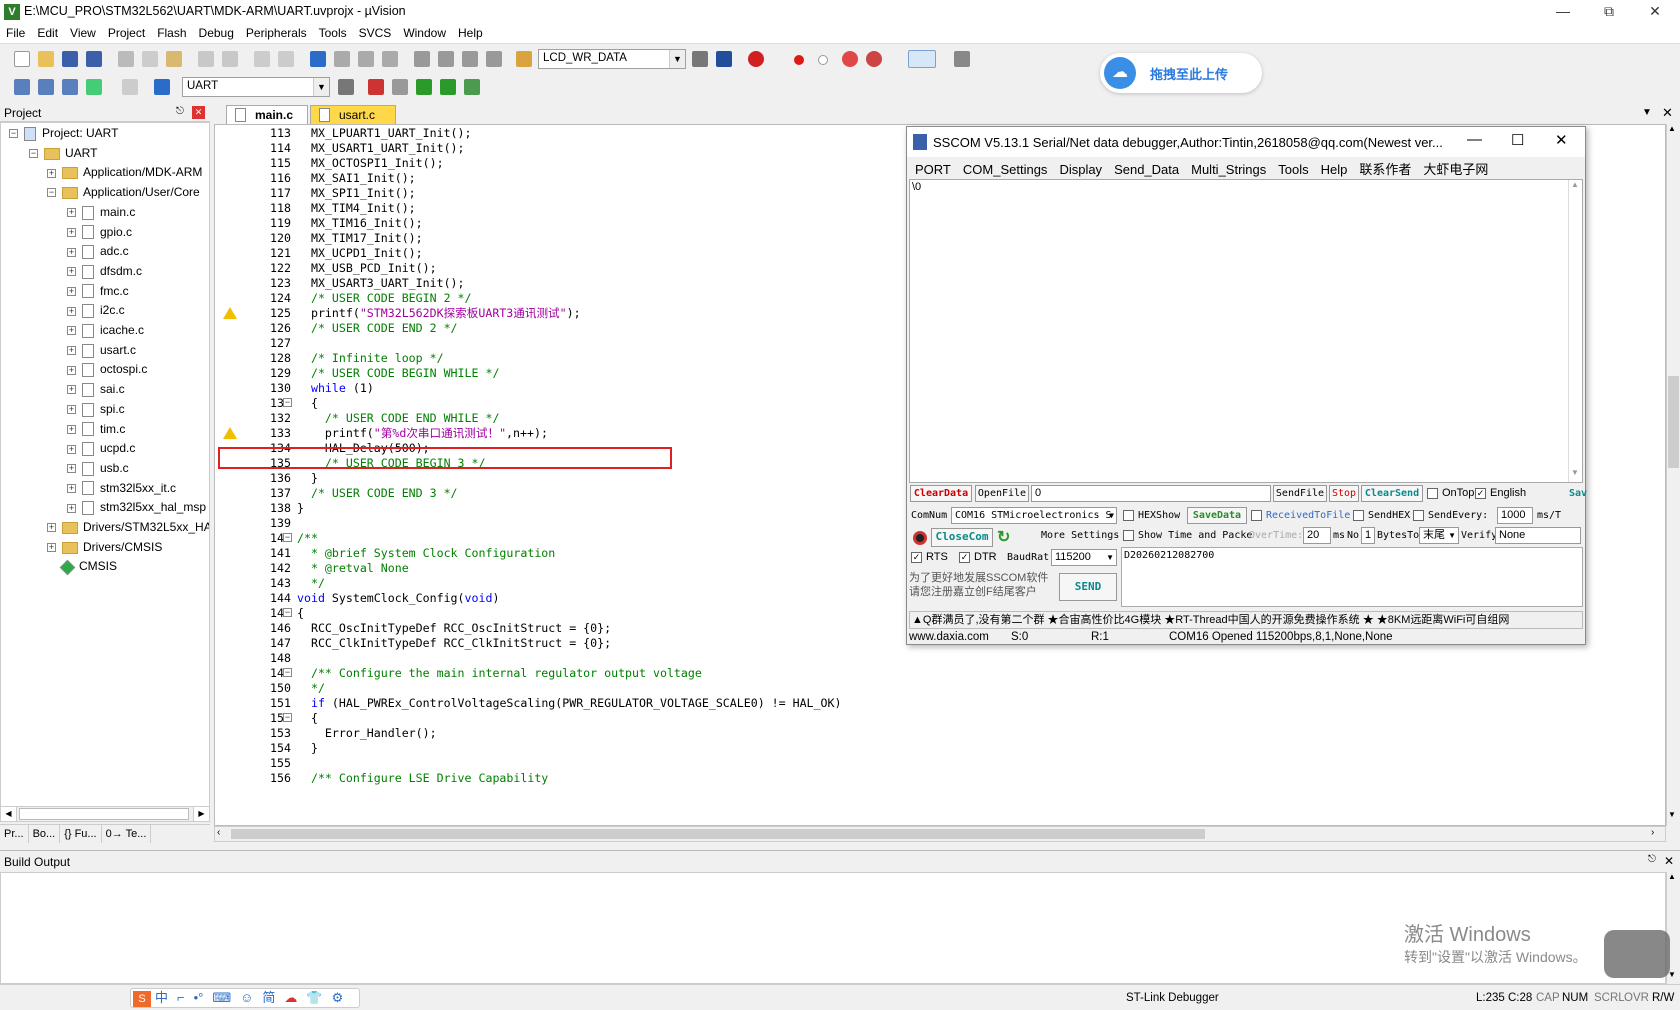 This screenshot has width=1680, height=1010. Describe the element at coordinates (126, 59) in the screenshot. I see `cut-icon` at that location.